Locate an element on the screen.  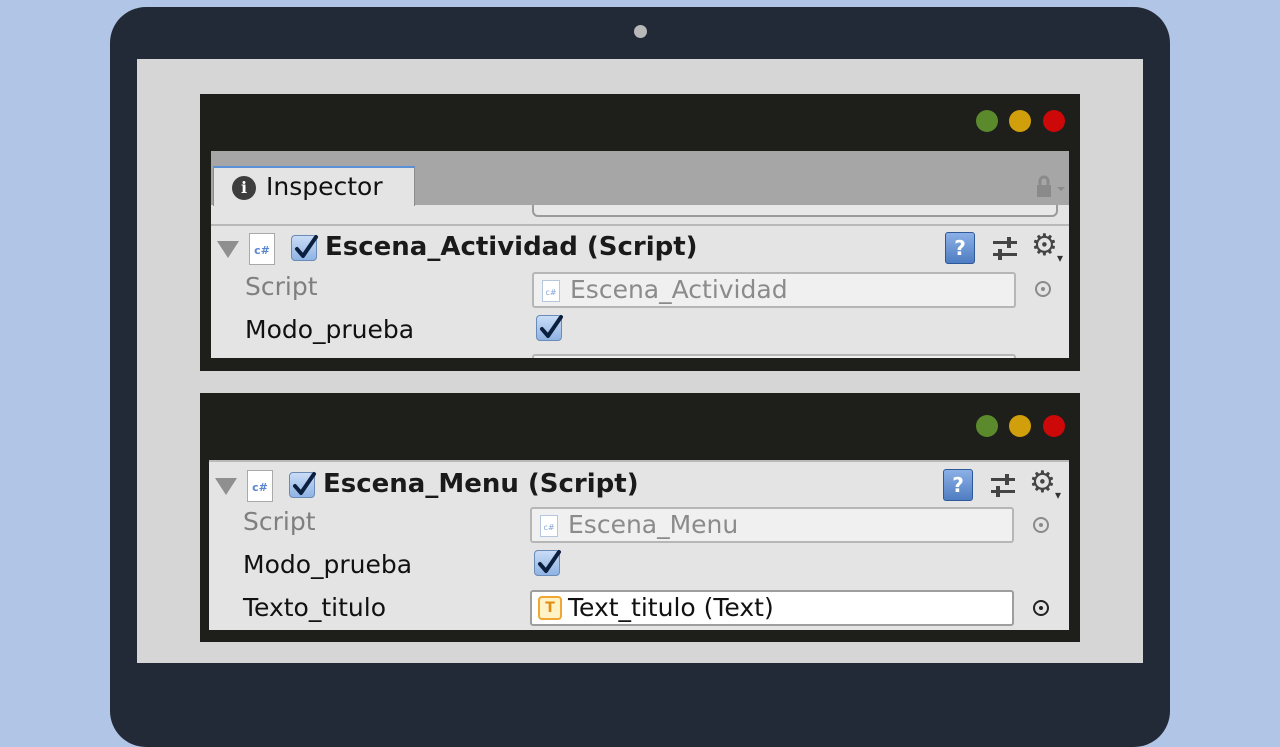
tab-inspector: i Inspector is located at coordinates (314, 186).